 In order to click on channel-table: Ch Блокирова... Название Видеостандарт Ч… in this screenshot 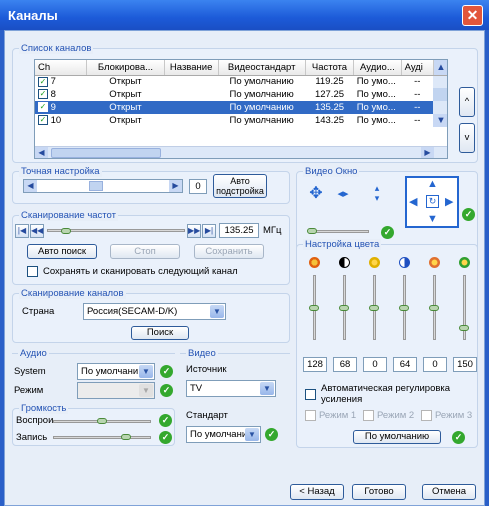, I will do `click(241, 93)`.